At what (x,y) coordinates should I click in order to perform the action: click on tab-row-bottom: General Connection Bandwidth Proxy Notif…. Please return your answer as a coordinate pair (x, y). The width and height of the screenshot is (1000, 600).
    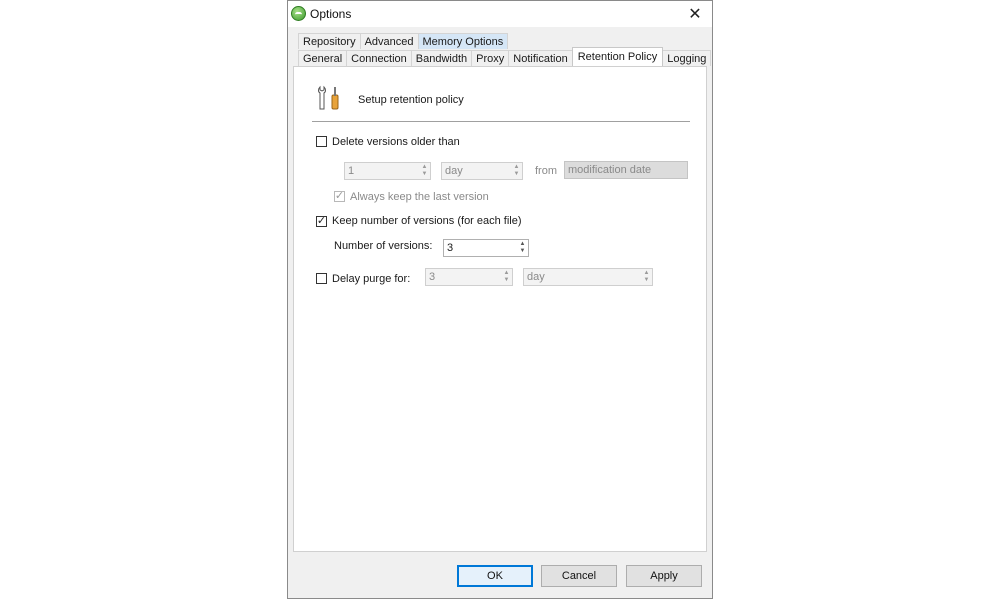
    Looking at the image, I should click on (505, 57).